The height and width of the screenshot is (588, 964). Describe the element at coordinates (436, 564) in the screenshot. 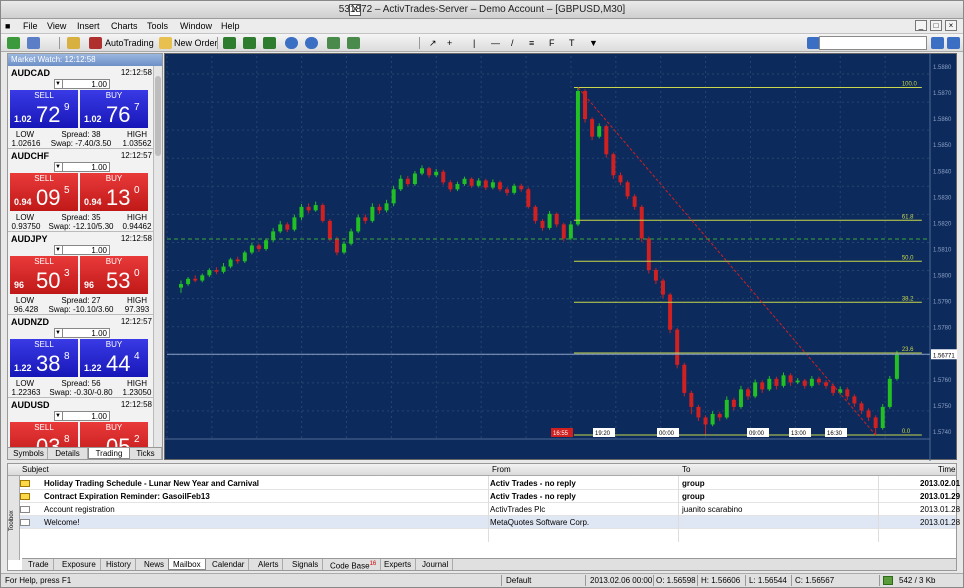

I see `tab-journal: Journal` at that location.